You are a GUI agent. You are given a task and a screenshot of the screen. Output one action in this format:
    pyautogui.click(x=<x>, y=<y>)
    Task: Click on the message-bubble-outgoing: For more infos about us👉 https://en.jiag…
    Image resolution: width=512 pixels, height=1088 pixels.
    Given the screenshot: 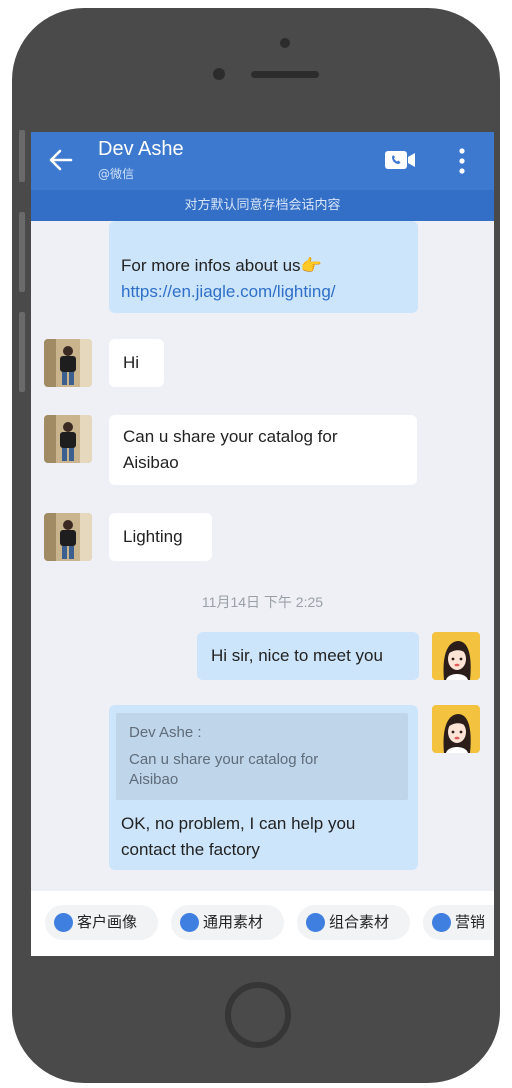 What is the action you would take?
    pyautogui.click(x=263, y=267)
    